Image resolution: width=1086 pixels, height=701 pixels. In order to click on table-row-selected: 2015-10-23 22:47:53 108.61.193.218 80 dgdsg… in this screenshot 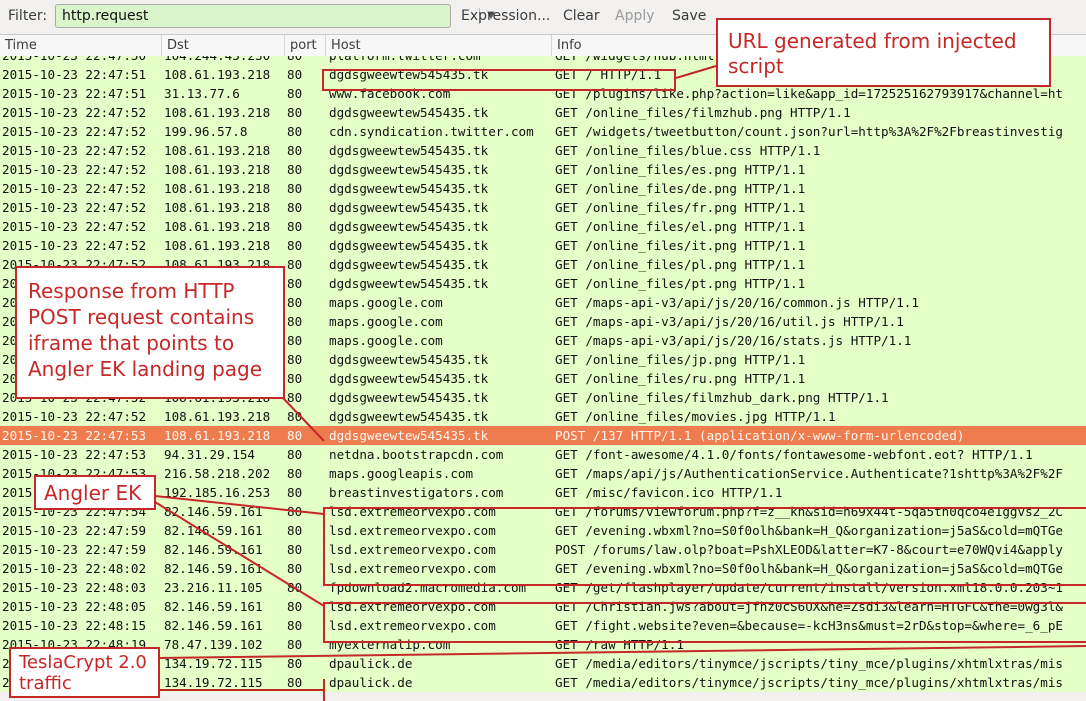, I will do `click(543, 435)`.